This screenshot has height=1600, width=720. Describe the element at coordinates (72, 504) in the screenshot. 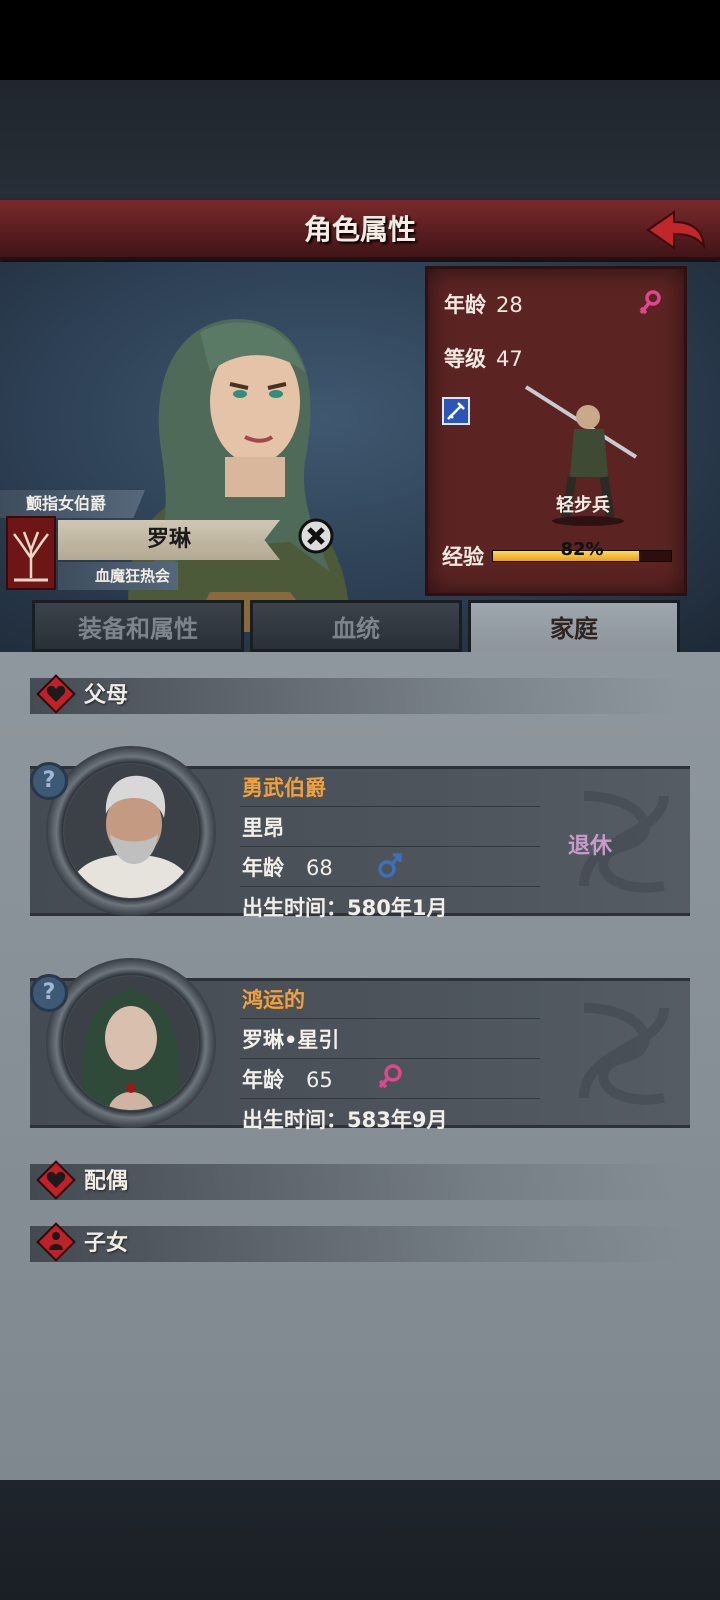

I see `character-title: 颤指女伯爵` at that location.